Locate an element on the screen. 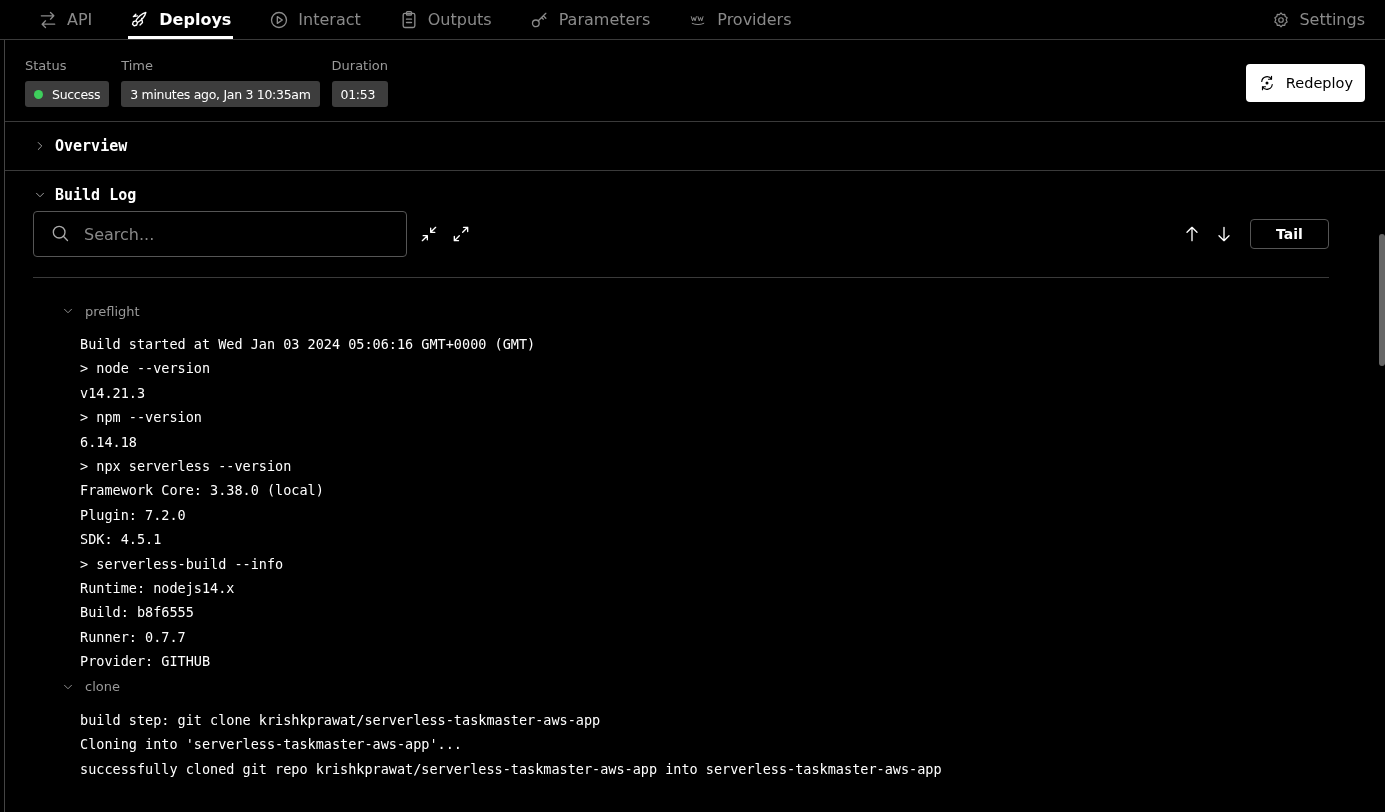  search-icon is located at coordinates (60, 233).